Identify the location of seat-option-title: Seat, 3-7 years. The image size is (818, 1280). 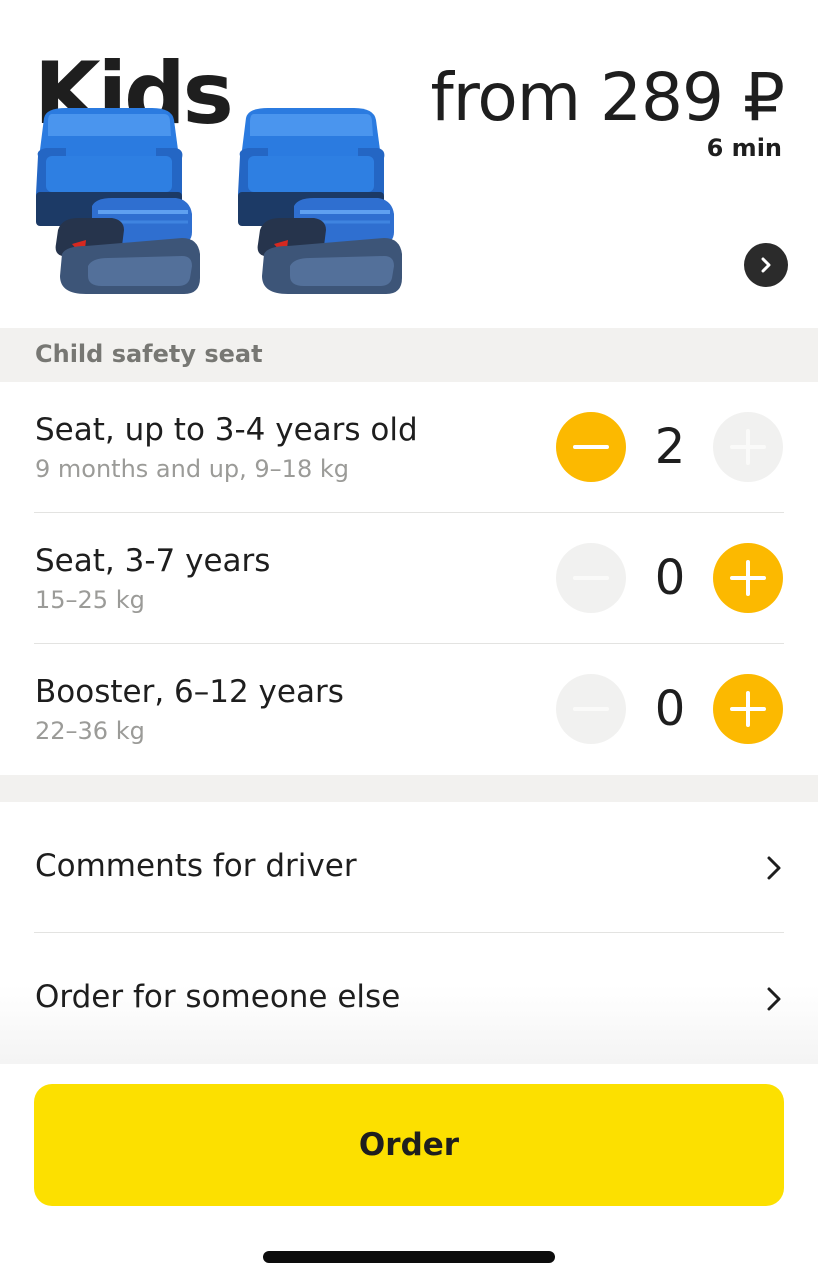
(153, 561).